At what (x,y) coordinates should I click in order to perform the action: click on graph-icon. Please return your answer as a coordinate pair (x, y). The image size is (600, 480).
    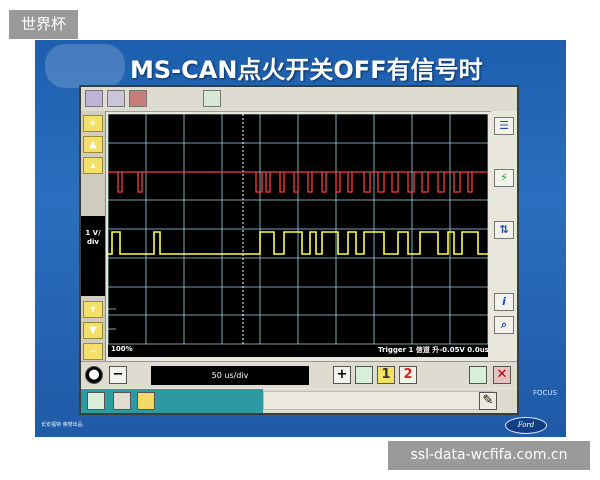
    Looking at the image, I should click on (364, 375).